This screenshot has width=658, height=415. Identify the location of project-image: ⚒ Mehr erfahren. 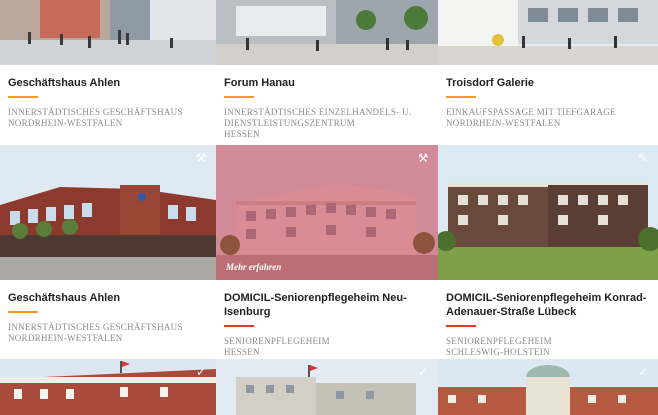
(327, 212).